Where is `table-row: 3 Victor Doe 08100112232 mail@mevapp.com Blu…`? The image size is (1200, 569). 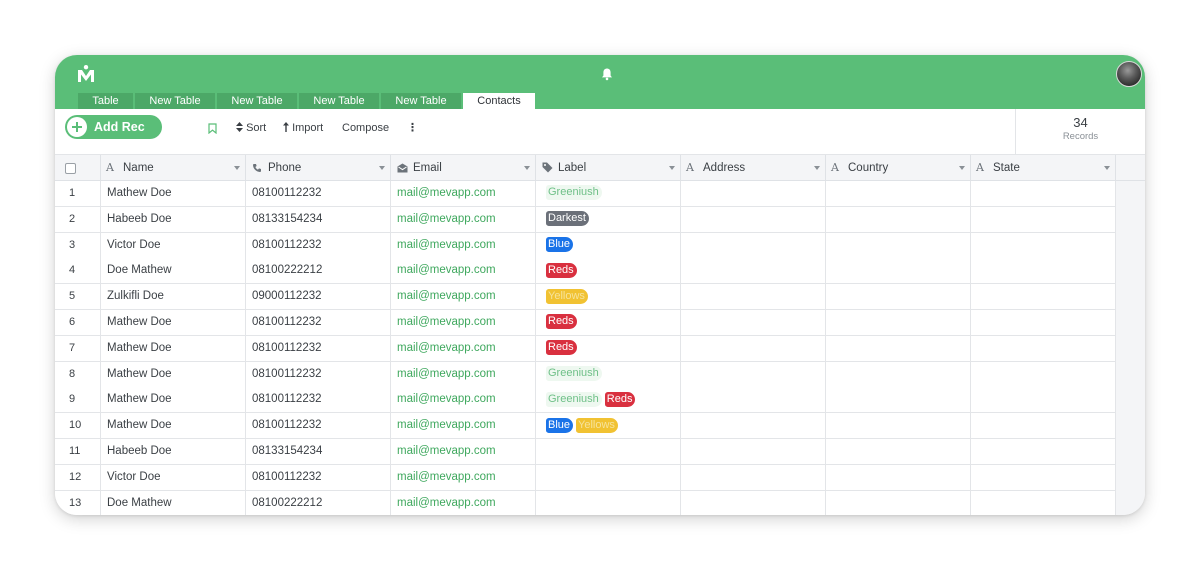 table-row: 3 Victor Doe 08100112232 mail@mevapp.com Blu… is located at coordinates (585, 245).